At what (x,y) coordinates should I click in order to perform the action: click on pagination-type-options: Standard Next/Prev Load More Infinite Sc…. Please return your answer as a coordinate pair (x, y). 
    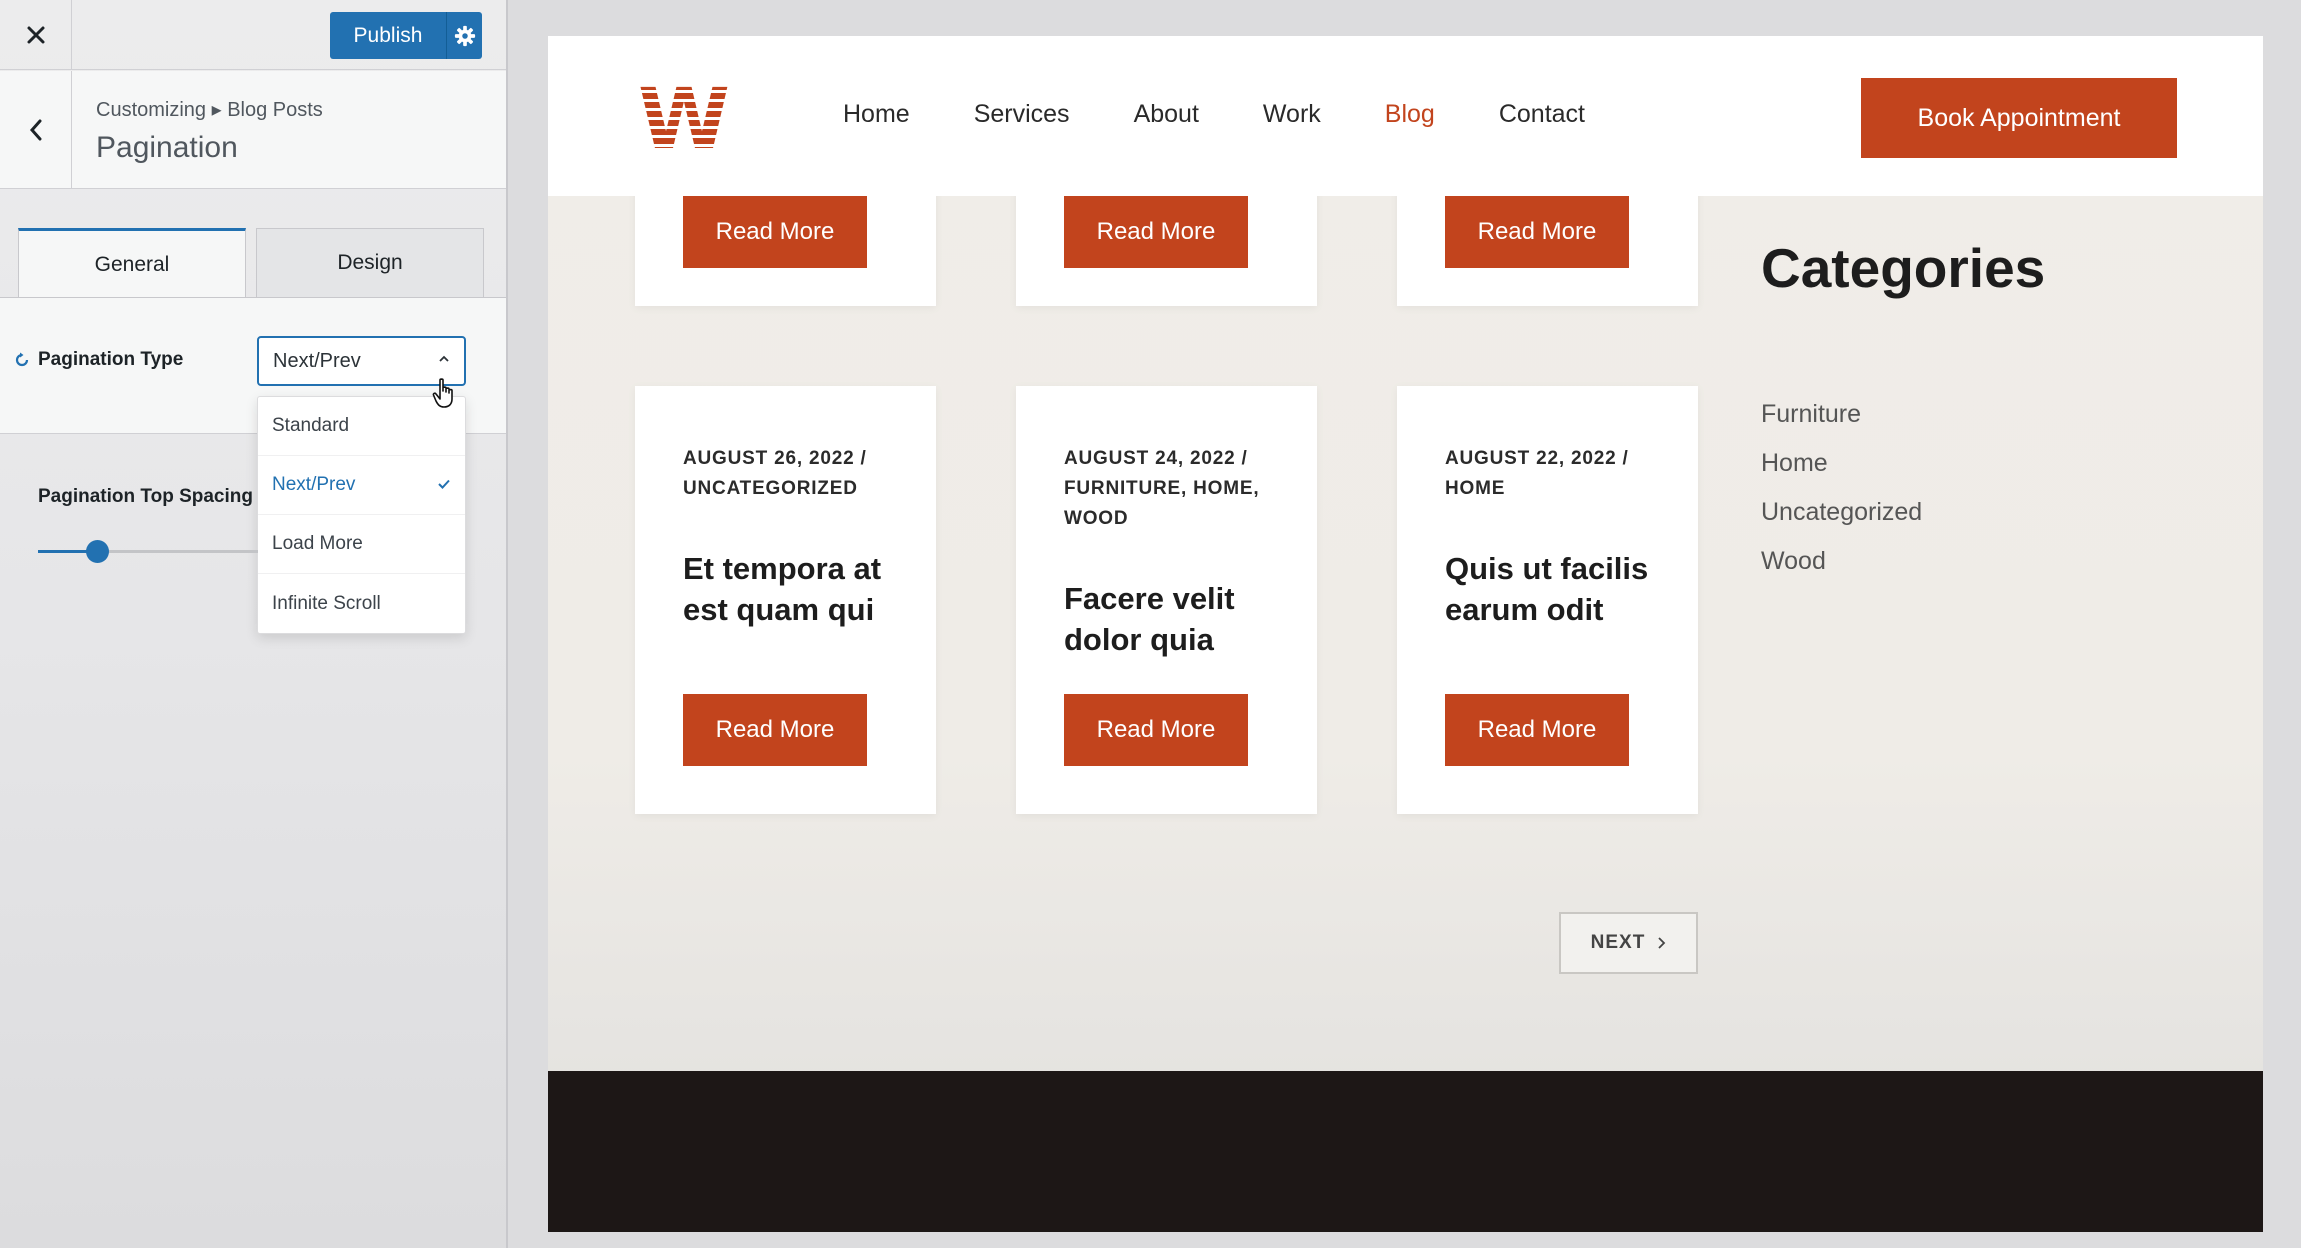
    Looking at the image, I should click on (361, 515).